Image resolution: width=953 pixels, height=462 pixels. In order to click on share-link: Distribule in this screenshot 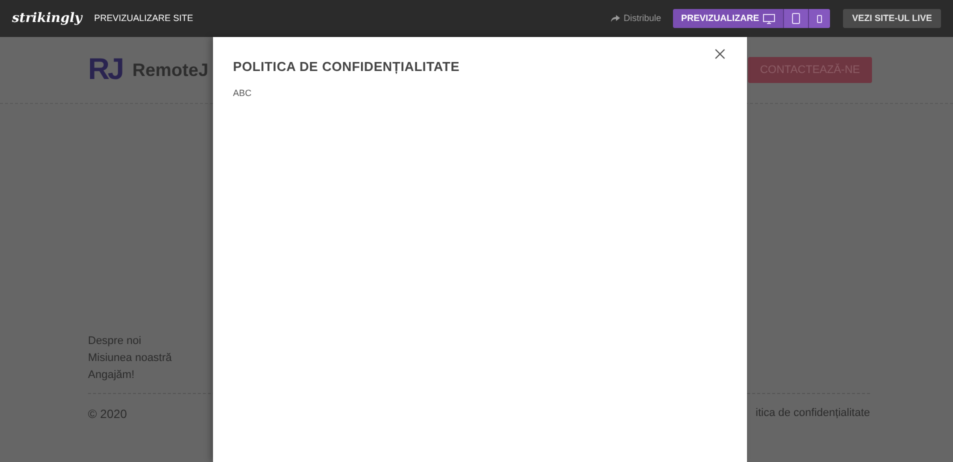, I will do `click(636, 19)`.